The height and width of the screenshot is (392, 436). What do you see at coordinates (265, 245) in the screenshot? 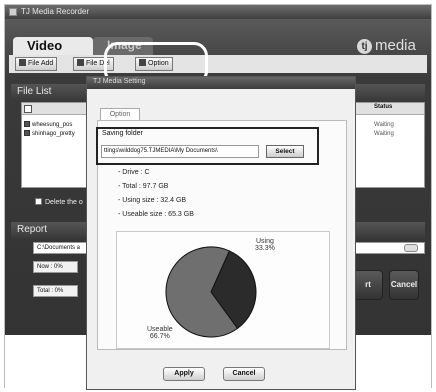
I see `pie-label-using: Using 33.3%` at bounding box center [265, 245].